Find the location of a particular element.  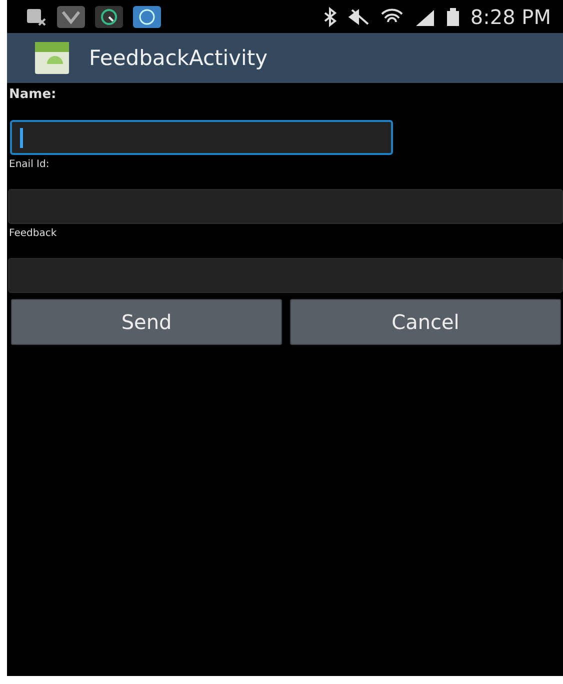

status-time: 8:28 PM is located at coordinates (510, 16).